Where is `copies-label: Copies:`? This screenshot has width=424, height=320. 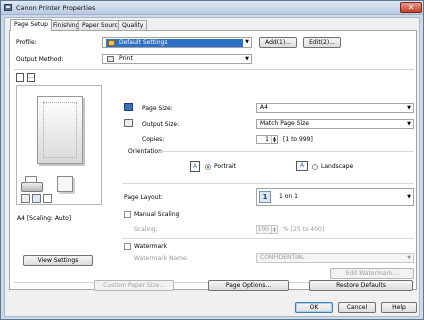 copies-label: Copies: is located at coordinates (153, 139).